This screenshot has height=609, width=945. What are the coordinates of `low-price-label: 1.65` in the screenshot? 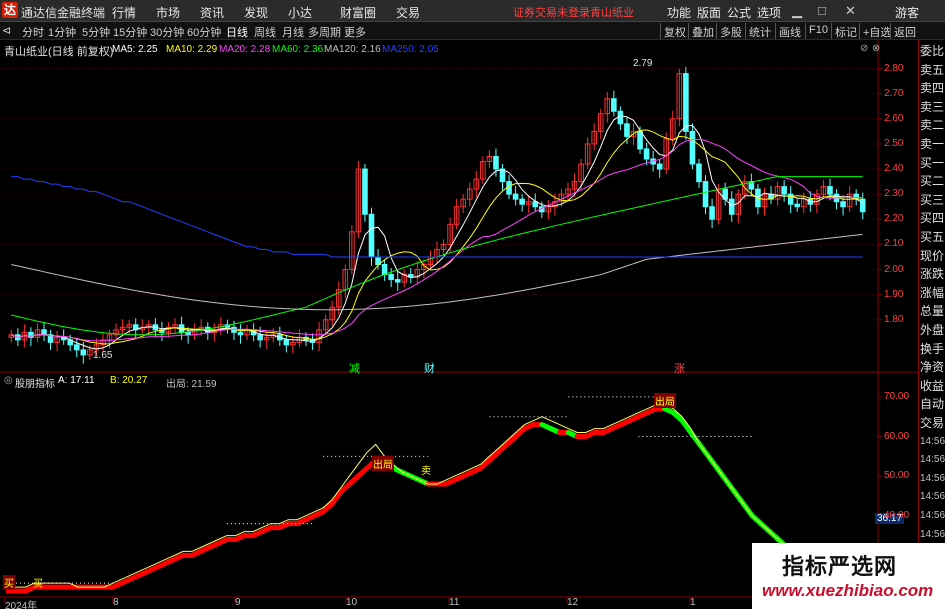 It's located at (103, 355).